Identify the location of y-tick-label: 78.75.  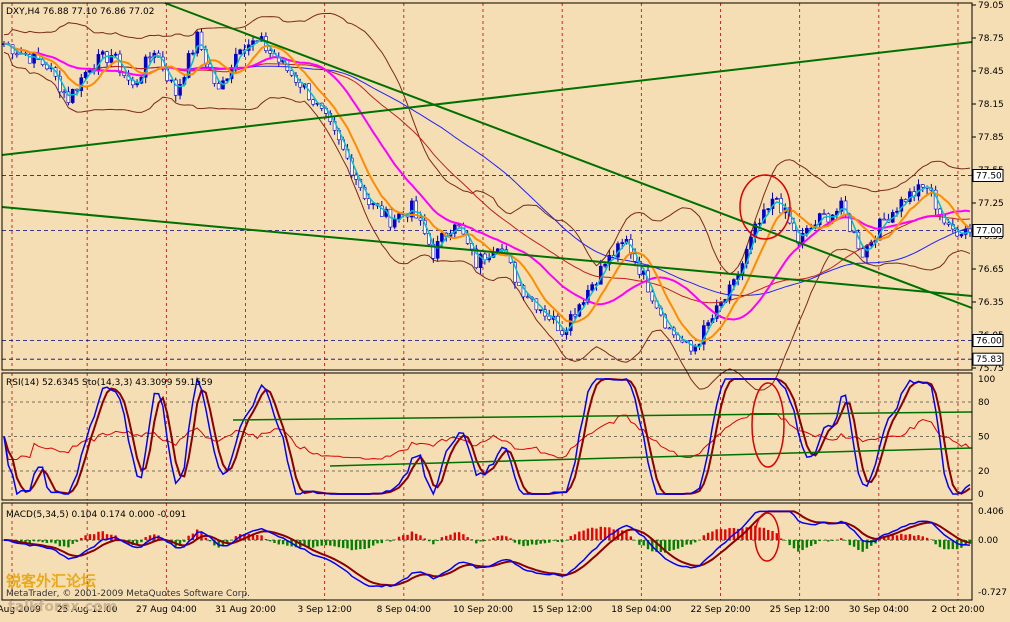
(991, 39).